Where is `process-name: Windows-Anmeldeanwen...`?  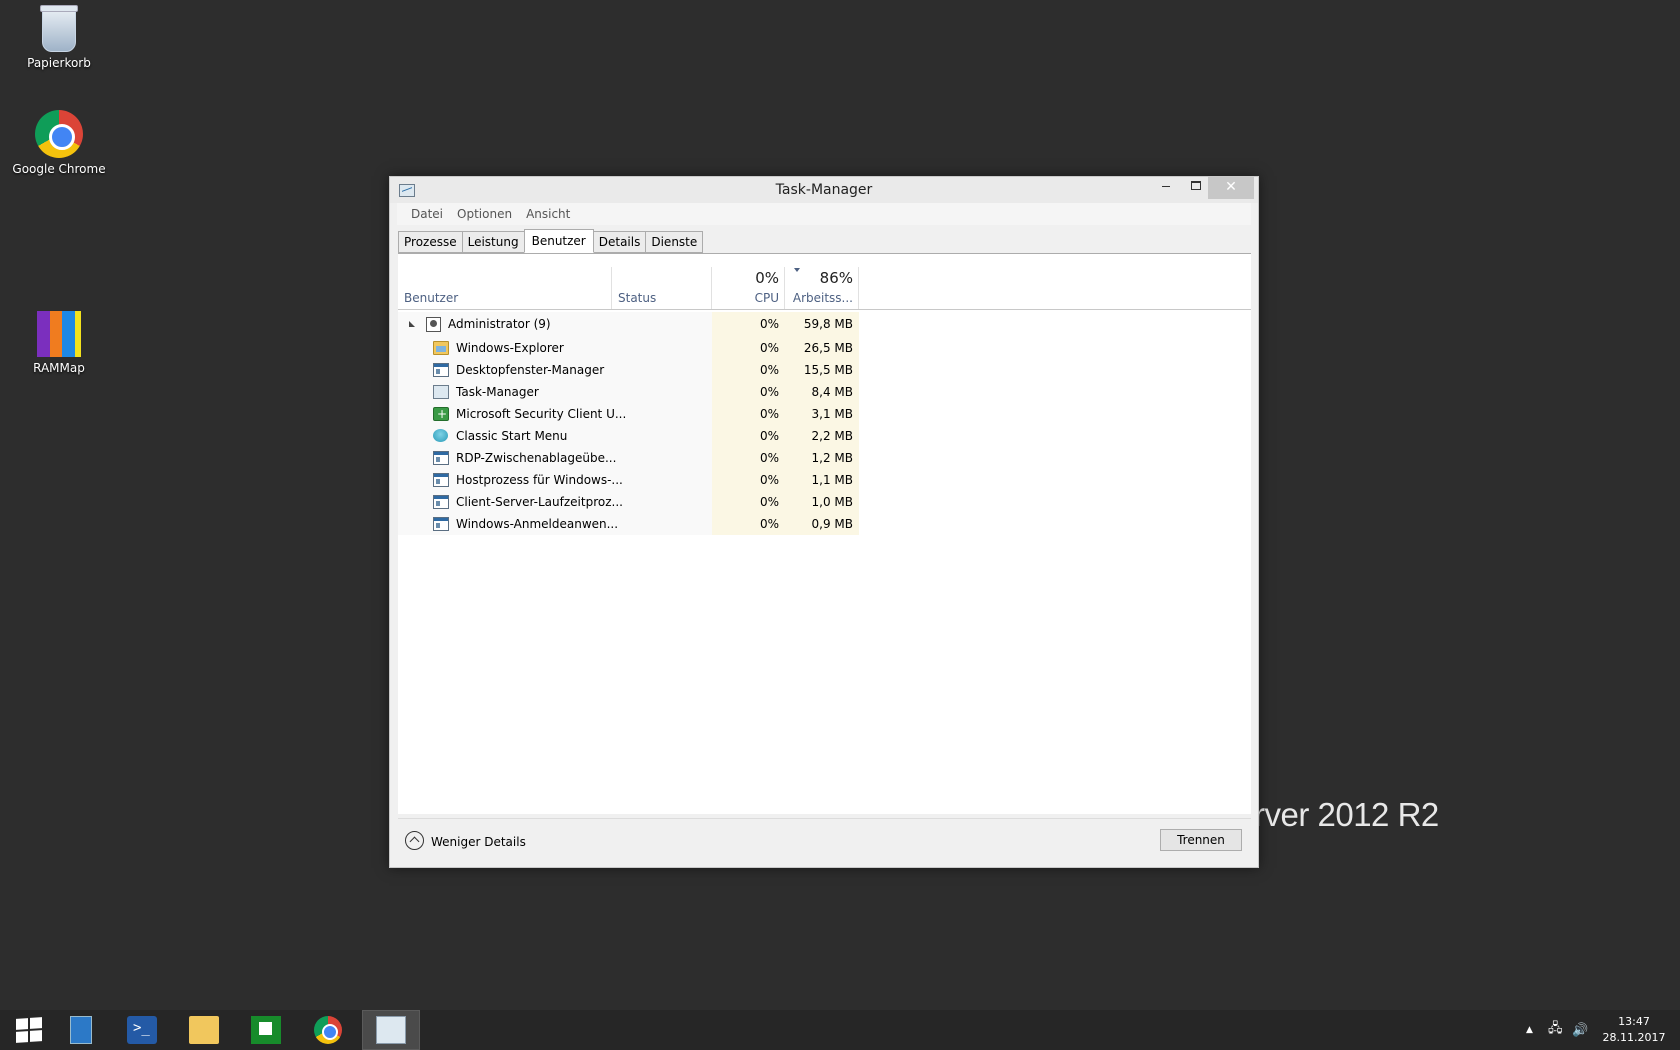 process-name: Windows-Anmeldeanwen... is located at coordinates (537, 524).